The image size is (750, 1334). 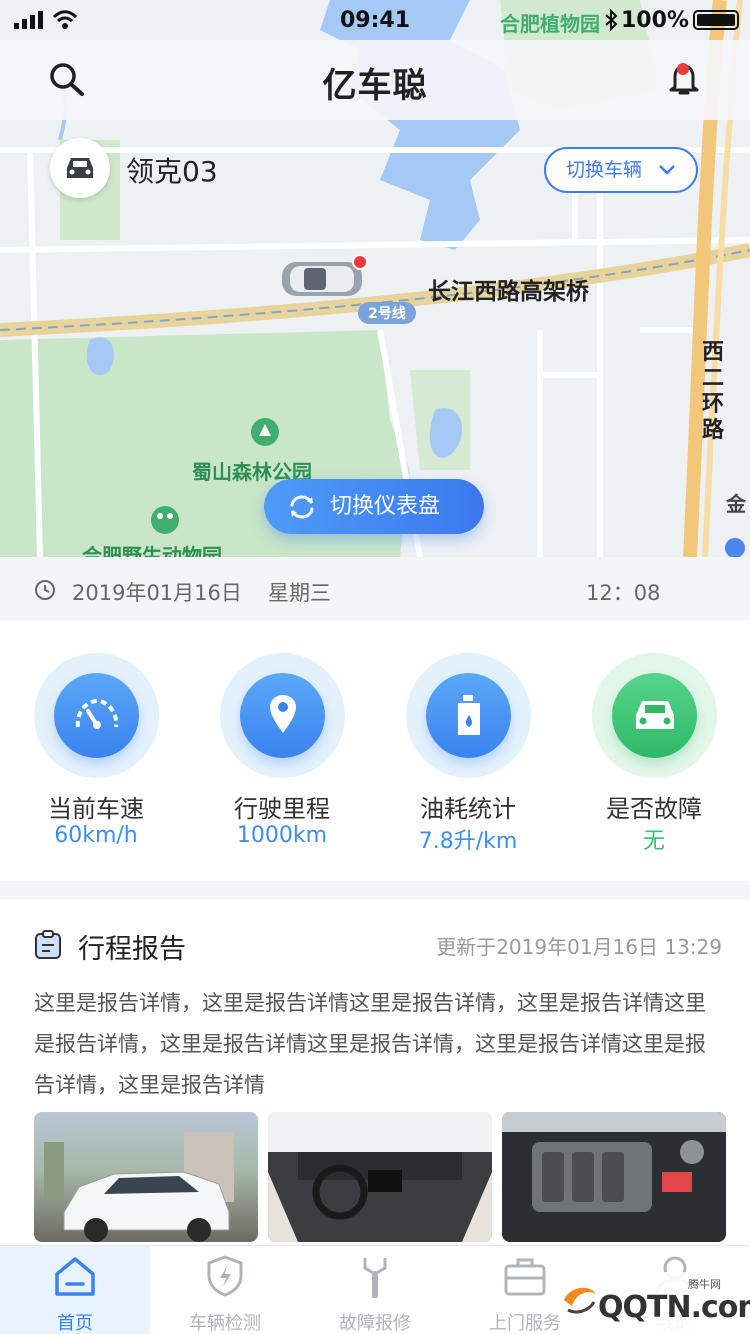 What do you see at coordinates (139, 1187) in the screenshot?
I see `car-exterior-image` at bounding box center [139, 1187].